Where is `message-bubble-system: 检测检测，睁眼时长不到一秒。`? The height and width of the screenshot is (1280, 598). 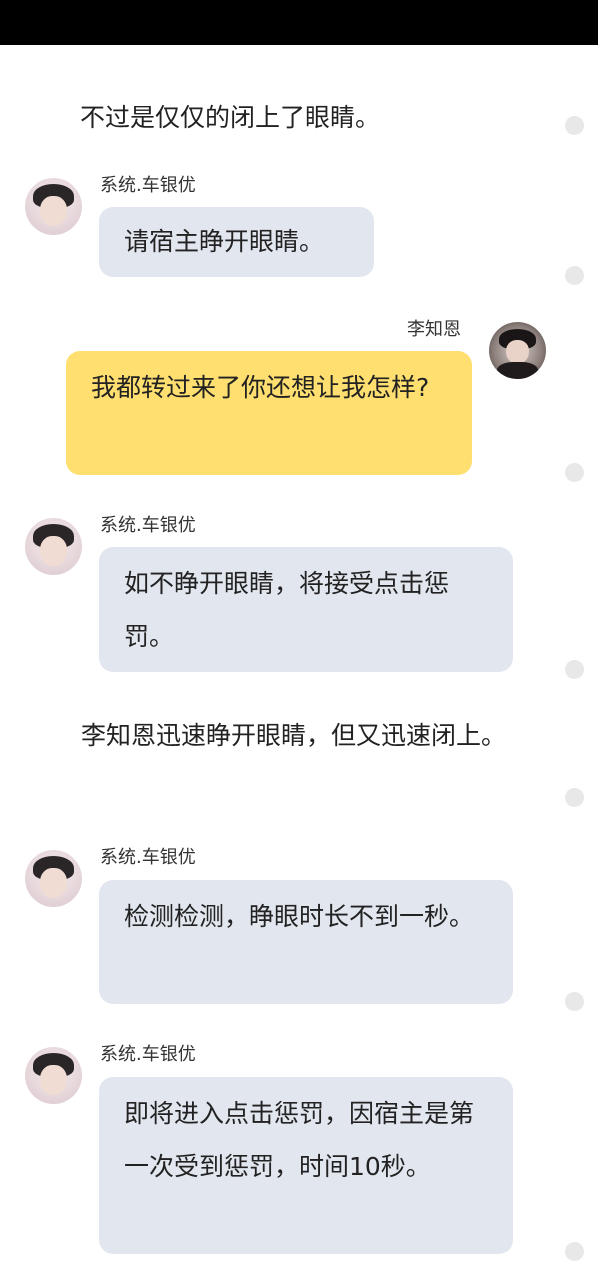
message-bubble-system: 检测检测，睁眼时长不到一秒。 is located at coordinates (306, 942).